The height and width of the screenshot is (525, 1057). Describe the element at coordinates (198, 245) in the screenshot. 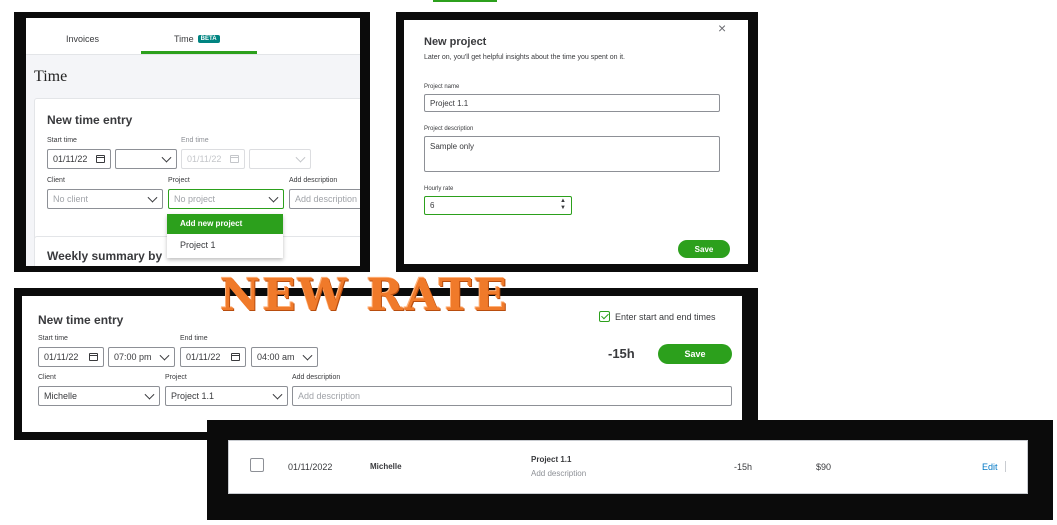

I see `project-option: Project 1` at that location.